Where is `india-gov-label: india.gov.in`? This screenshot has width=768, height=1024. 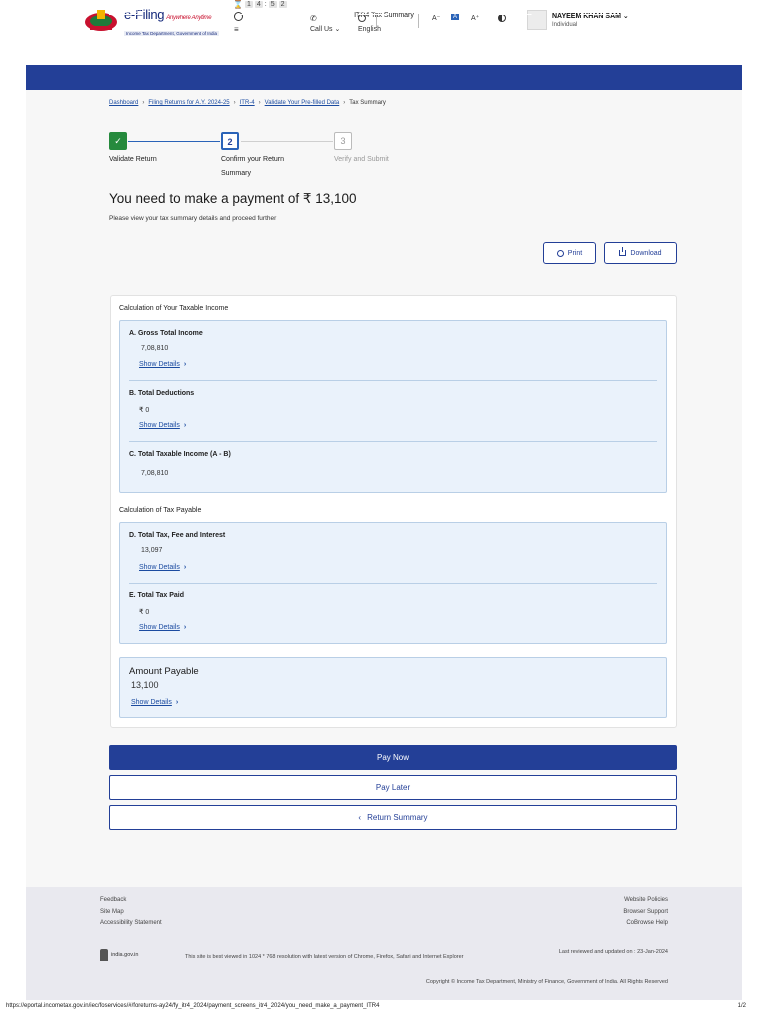 india-gov-label: india.gov.in is located at coordinates (125, 955).